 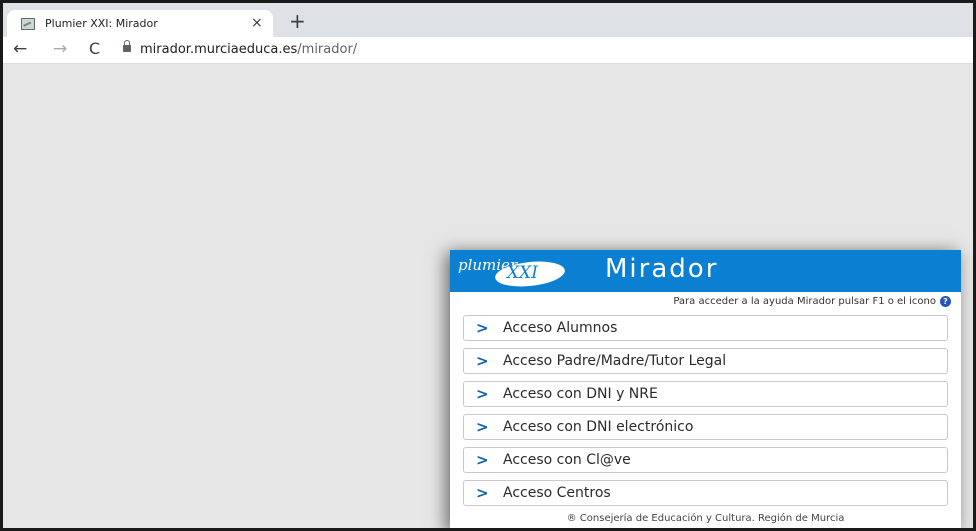 I want to click on back-arrow-icon: ←, so click(x=20, y=49).